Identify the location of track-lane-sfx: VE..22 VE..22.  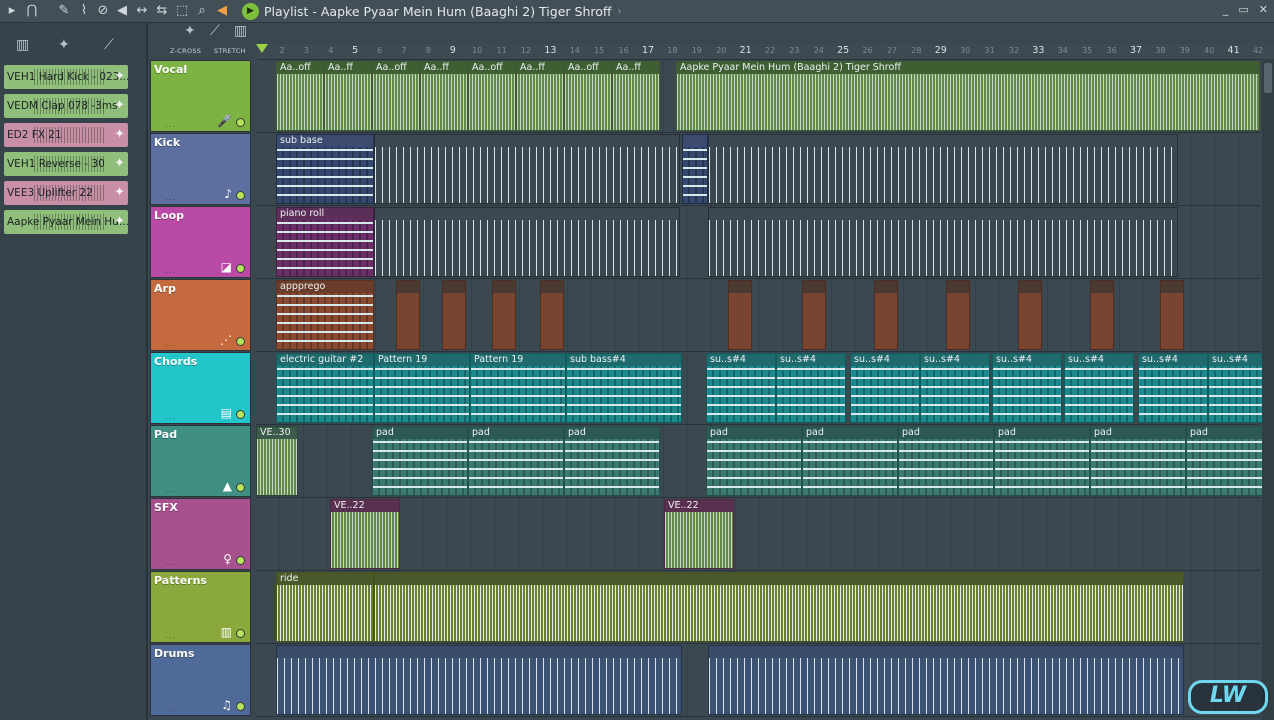
(758, 534).